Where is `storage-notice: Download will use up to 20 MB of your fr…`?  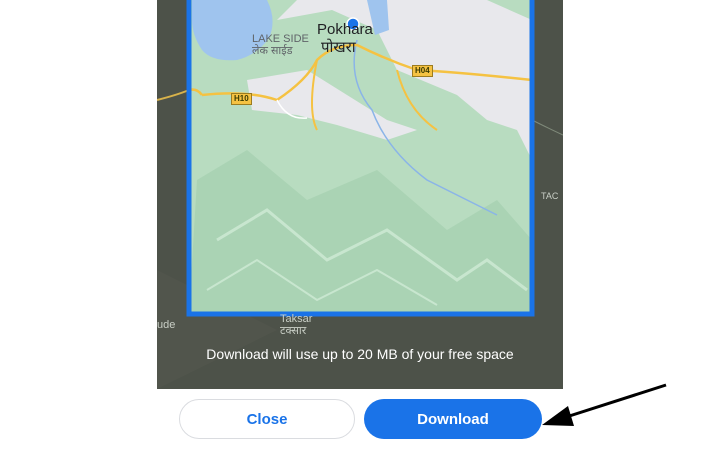 storage-notice: Download will use up to 20 MB of your fr… is located at coordinates (360, 354).